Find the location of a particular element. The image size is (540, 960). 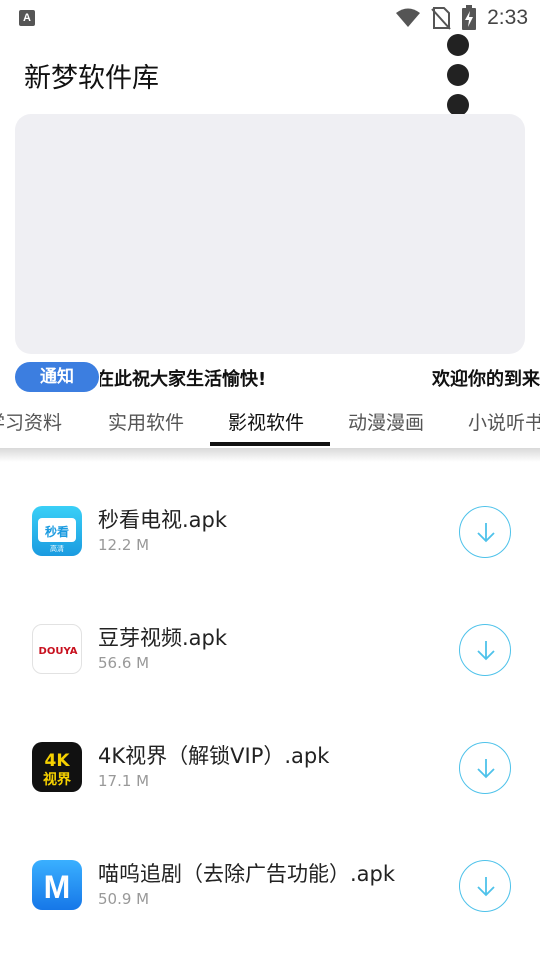

notice-marquee: 在此祝大家生活愉快! 欢迎你的到来 is located at coordinates (320, 377).